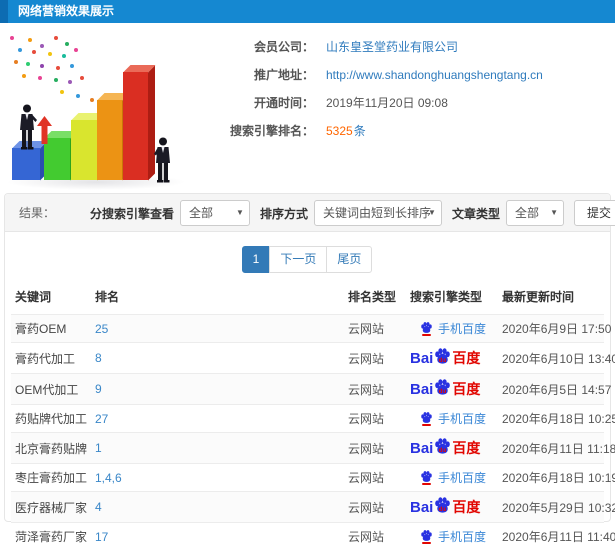  Describe the element at coordinates (594, 213) in the screenshot. I see `submit-button: 提交` at that location.